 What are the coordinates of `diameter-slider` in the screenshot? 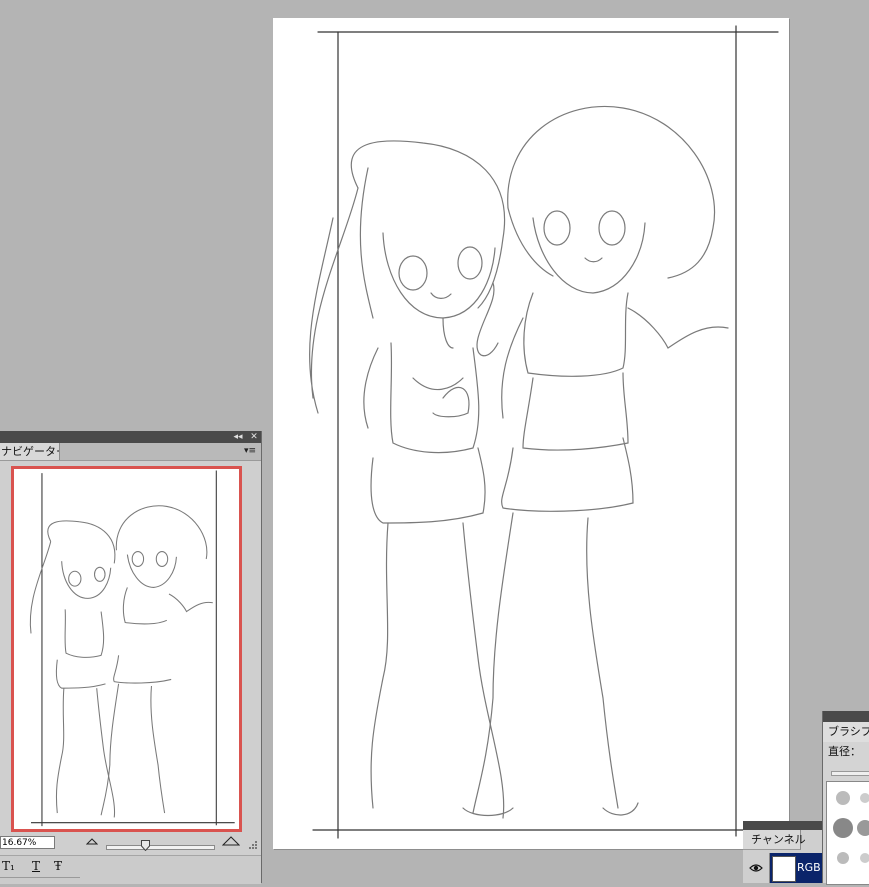 It's located at (850, 773).